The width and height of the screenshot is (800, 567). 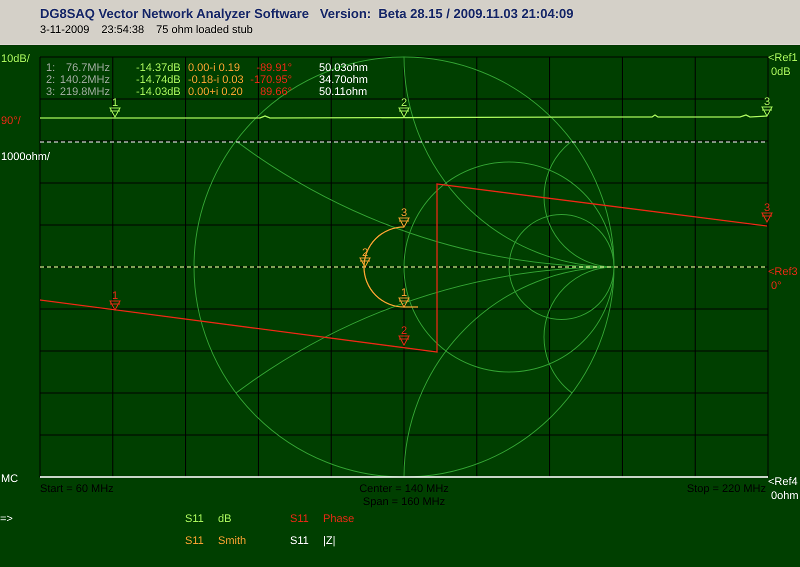 I want to click on reference-value: 0dB, so click(x=781, y=72).